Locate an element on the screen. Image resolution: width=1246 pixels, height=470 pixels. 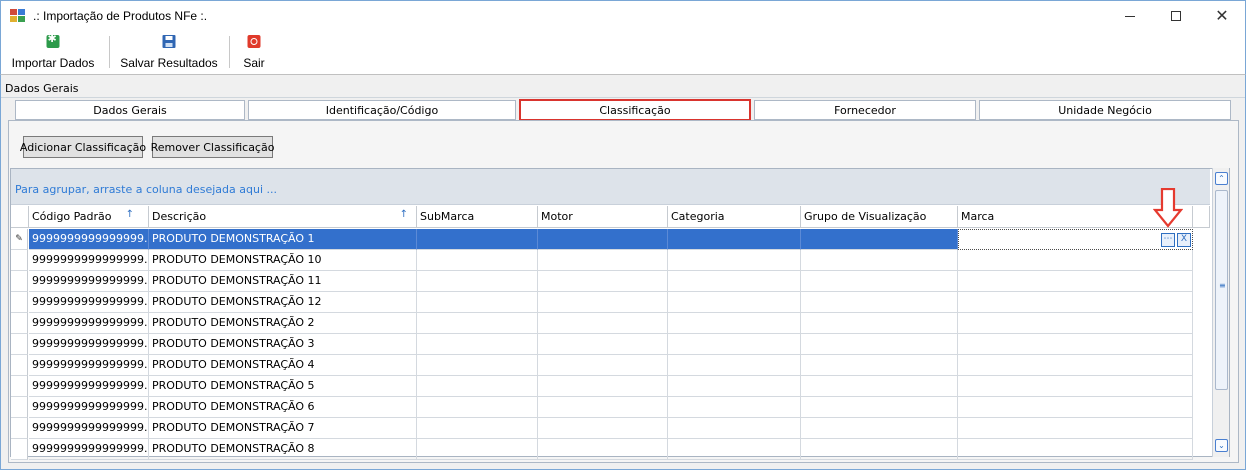
cell-descricao: PRODUTO DEMONSTRAÇÃO 4 is located at coordinates (283, 365).